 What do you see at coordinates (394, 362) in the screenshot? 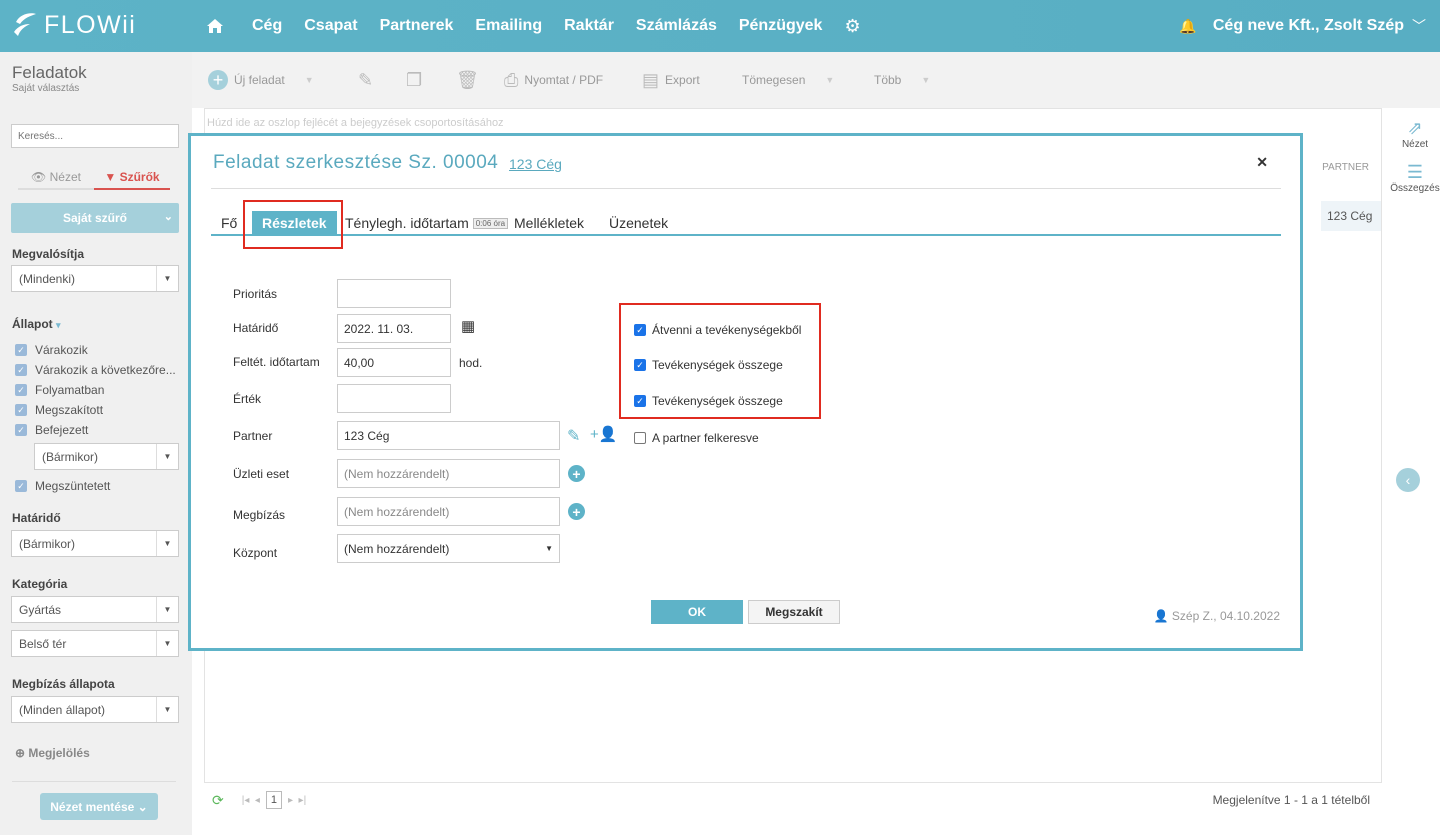
I see `est-duration-input: 40,00` at bounding box center [394, 362].